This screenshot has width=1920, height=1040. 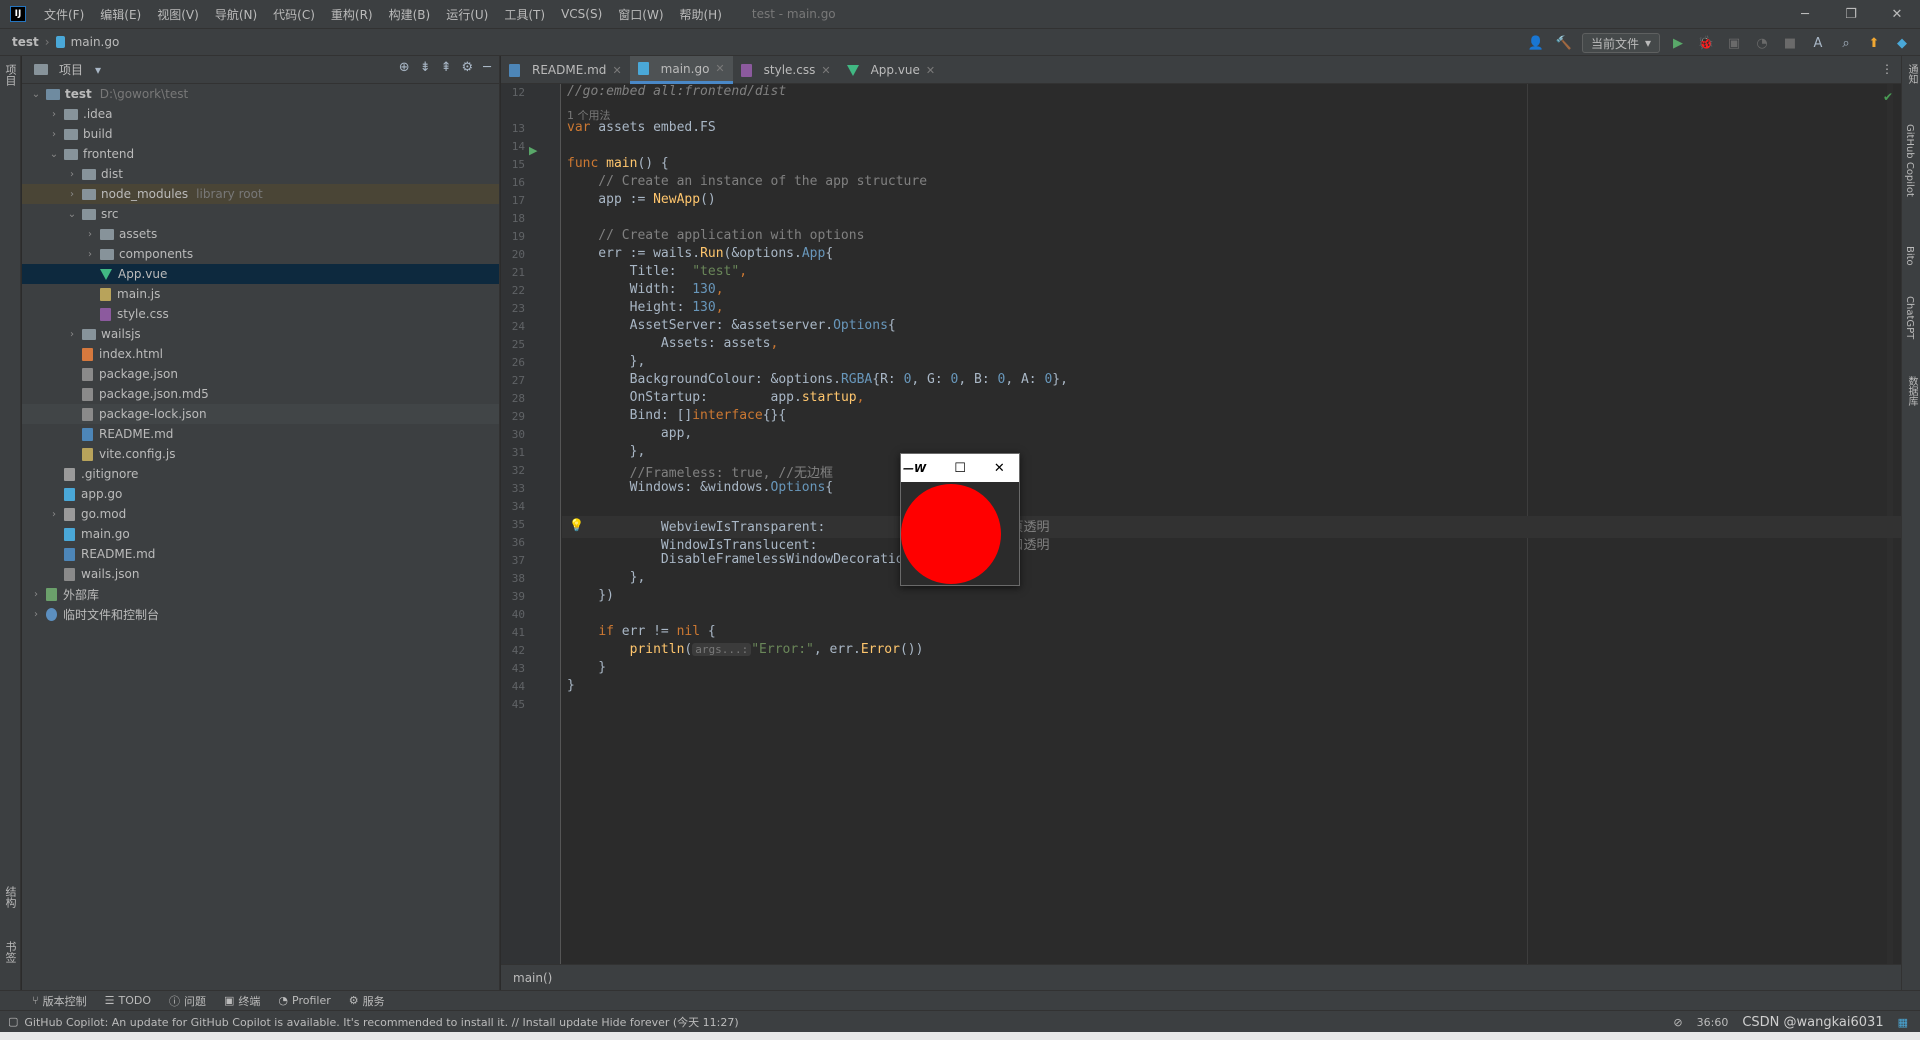 I want to click on debug-icon: 🐞, so click(x=1706, y=43).